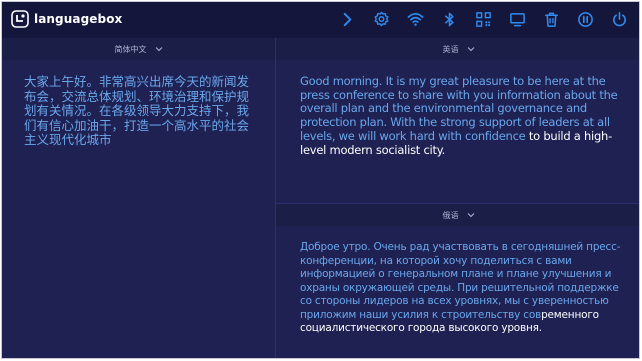  I want to click on languagebox-logo-icon, so click(20, 19).